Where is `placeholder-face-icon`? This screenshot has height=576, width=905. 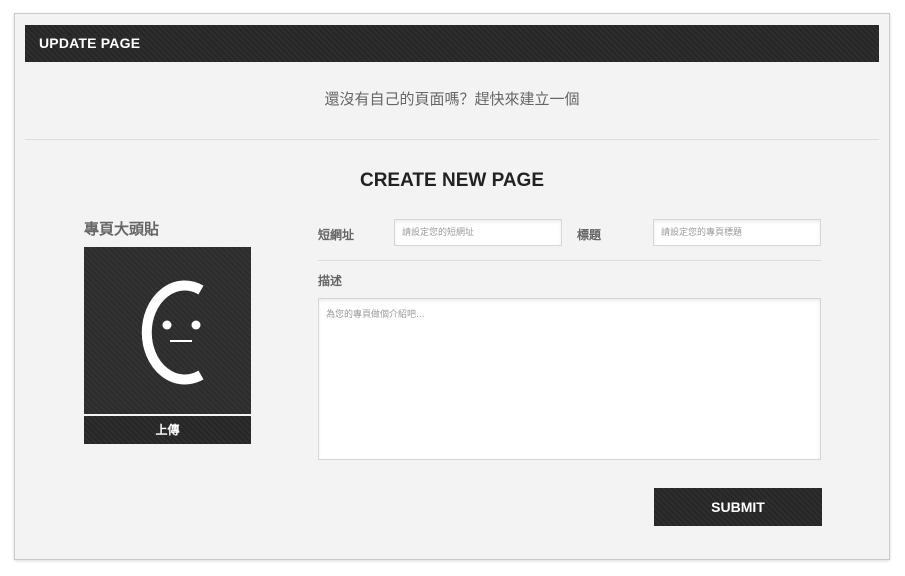 placeholder-face-icon is located at coordinates (172, 332).